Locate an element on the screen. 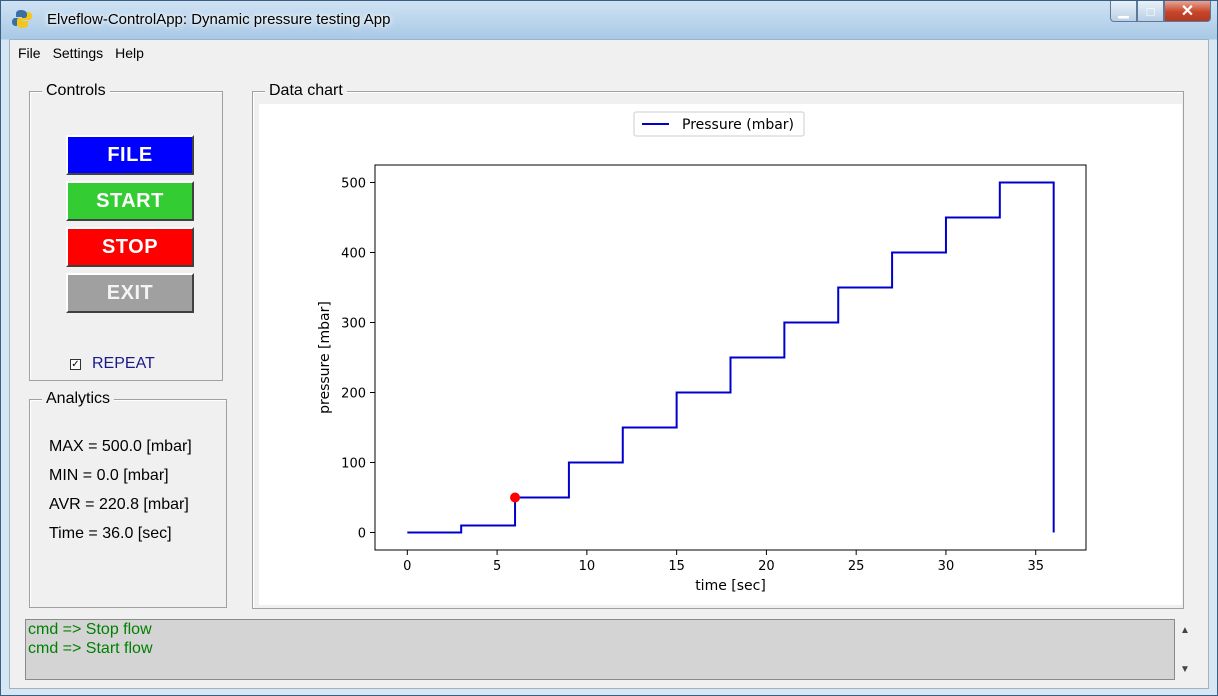 This screenshot has height=696, width=1218. python-icon is located at coordinates (22, 19).